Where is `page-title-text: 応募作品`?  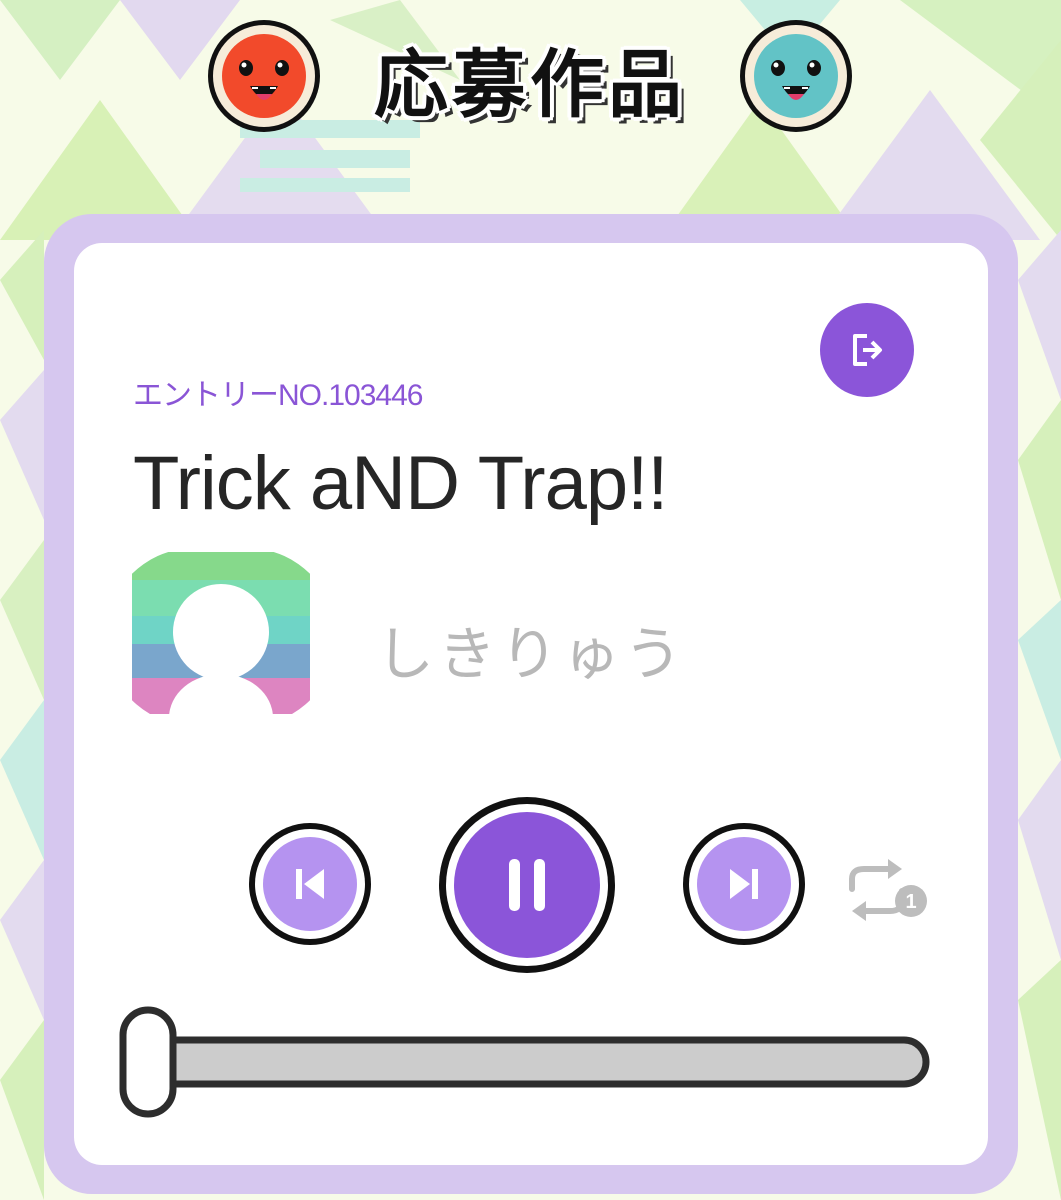 page-title-text: 応募作品 is located at coordinates (530, 84).